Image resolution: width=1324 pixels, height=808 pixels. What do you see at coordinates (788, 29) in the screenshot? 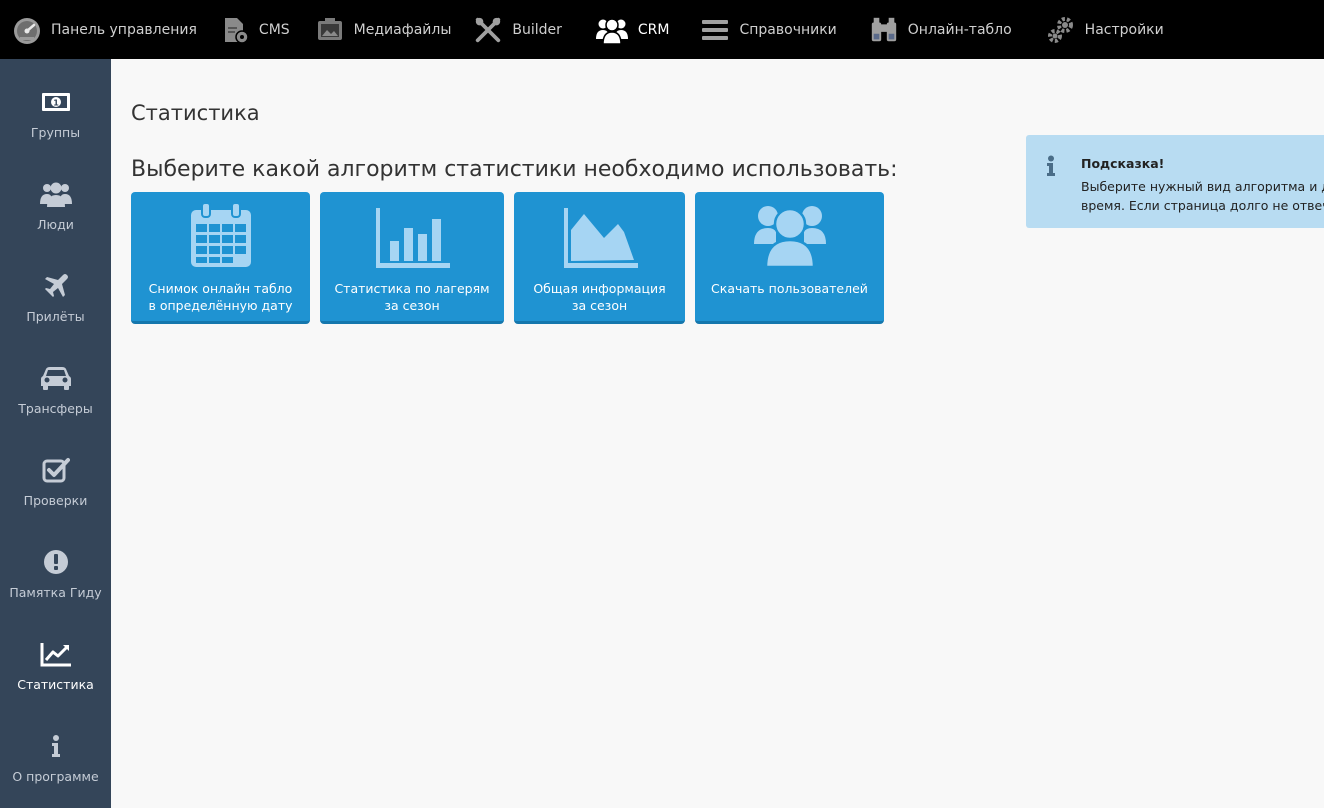
I see `top-nav-label: Справочники` at bounding box center [788, 29].